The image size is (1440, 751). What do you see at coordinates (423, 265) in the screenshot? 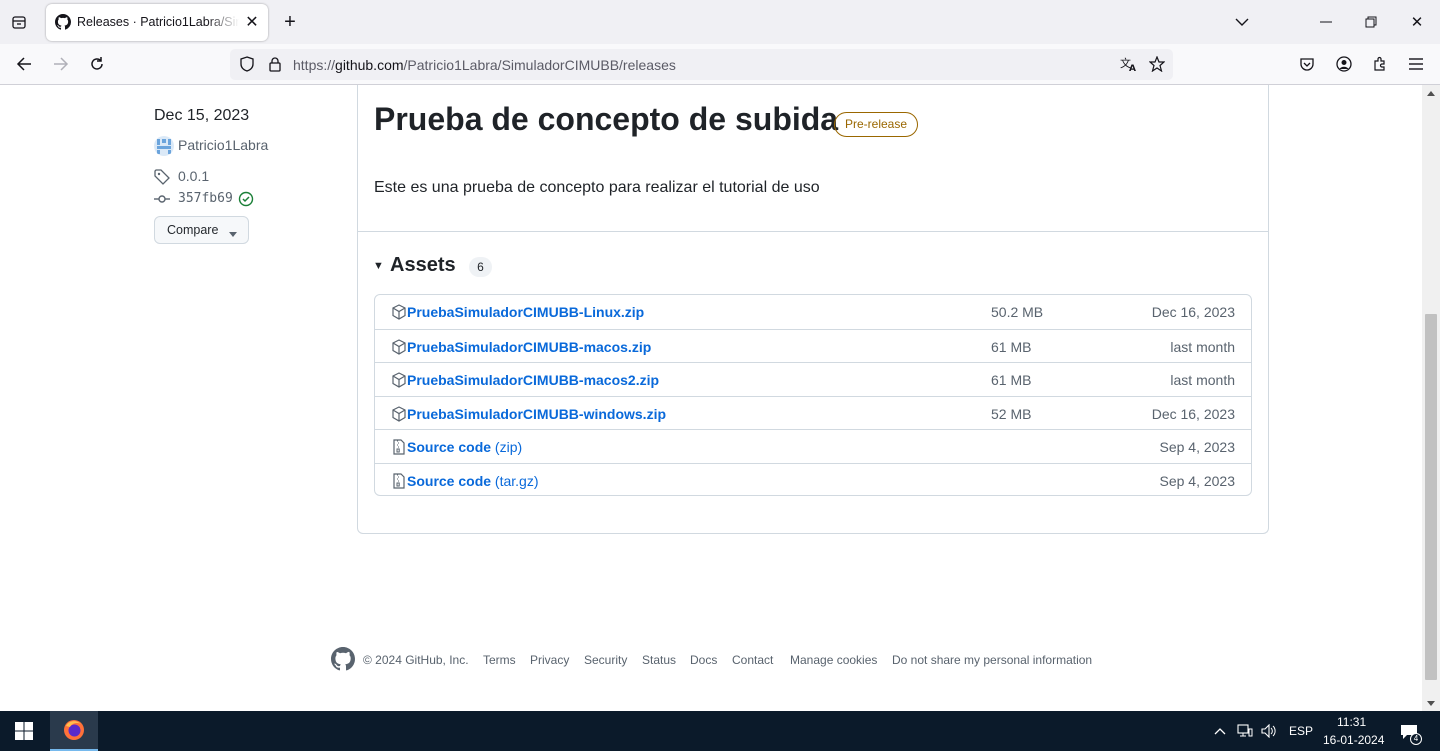
I see `assets-heading: Assets` at bounding box center [423, 265].